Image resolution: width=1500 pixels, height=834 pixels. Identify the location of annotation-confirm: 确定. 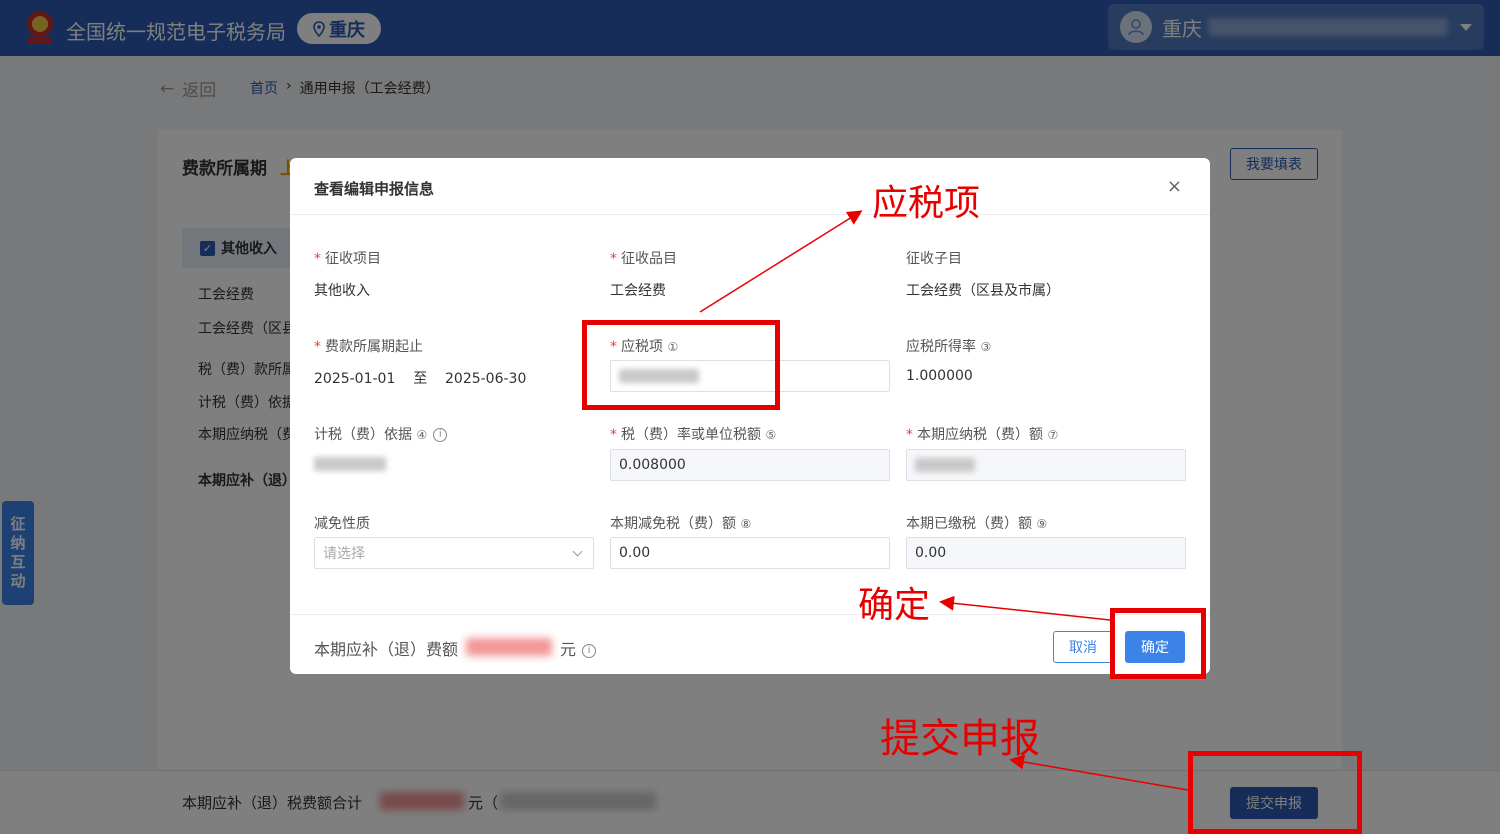
(894, 605).